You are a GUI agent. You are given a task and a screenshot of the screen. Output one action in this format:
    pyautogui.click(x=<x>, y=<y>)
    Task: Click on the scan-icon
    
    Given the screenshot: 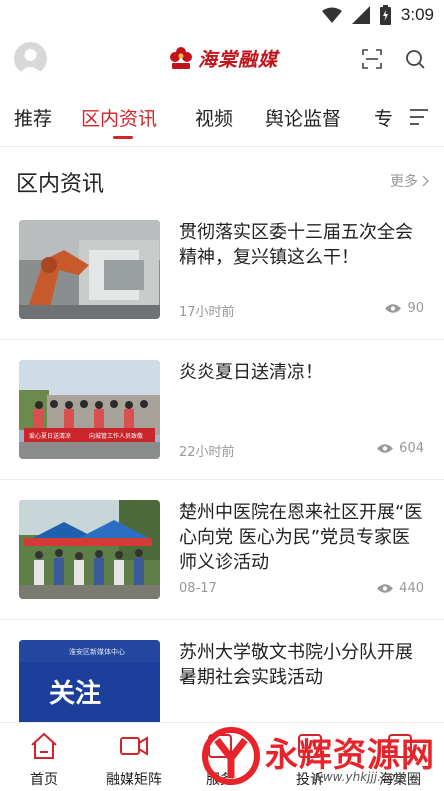 What is the action you would take?
    pyautogui.click(x=372, y=59)
    